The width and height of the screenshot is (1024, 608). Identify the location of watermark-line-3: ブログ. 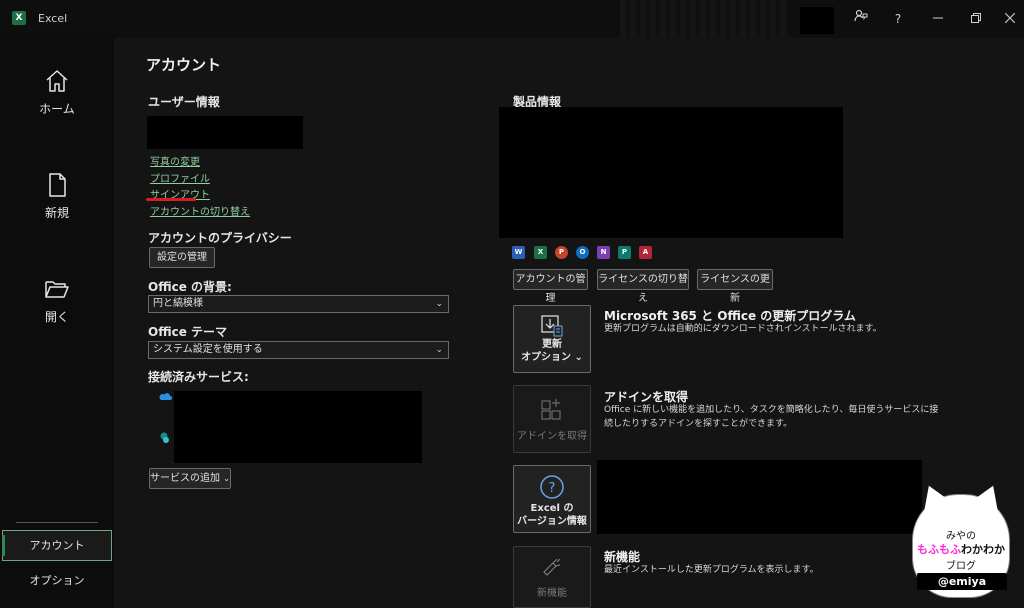
(961, 566).